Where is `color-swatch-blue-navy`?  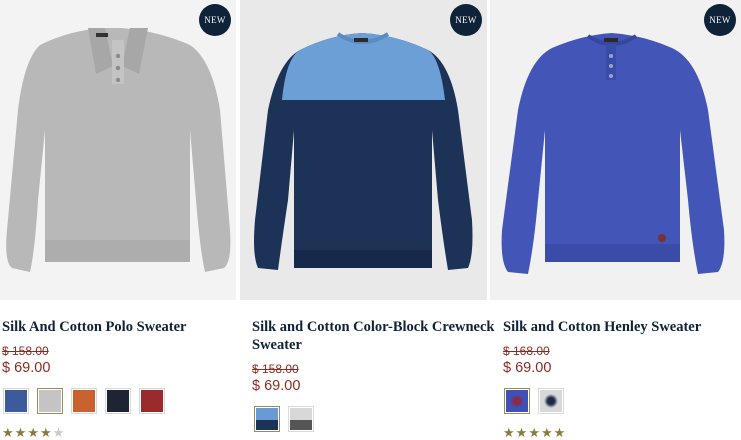 color-swatch-blue-navy is located at coordinates (267, 419).